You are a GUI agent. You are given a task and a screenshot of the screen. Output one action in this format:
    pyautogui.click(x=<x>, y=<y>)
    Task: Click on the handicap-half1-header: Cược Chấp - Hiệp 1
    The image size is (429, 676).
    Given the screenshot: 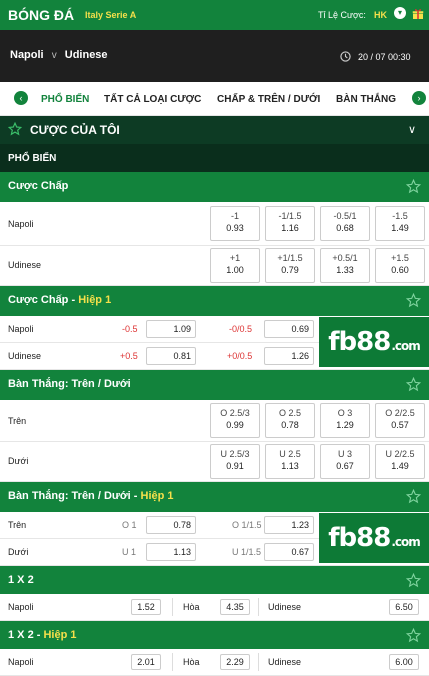 What is the action you would take?
    pyautogui.click(x=214, y=301)
    